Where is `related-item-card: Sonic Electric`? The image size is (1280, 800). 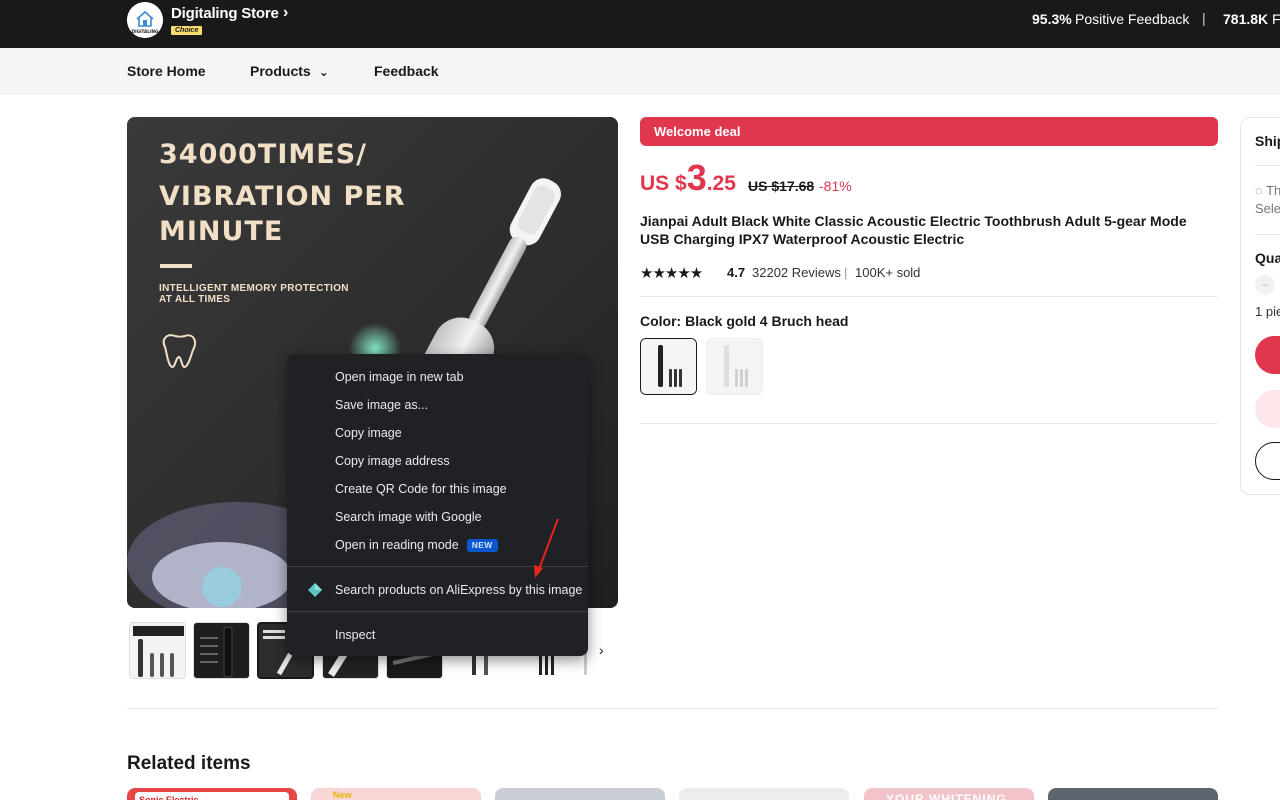
related-item-card: Sonic Electric is located at coordinates (212, 794).